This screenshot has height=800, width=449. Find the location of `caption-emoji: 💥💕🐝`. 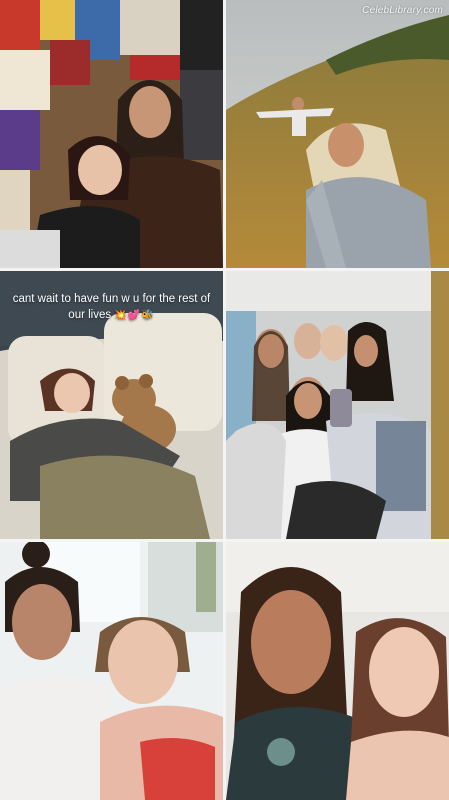

caption-emoji: 💥💕🐝 is located at coordinates (134, 315).